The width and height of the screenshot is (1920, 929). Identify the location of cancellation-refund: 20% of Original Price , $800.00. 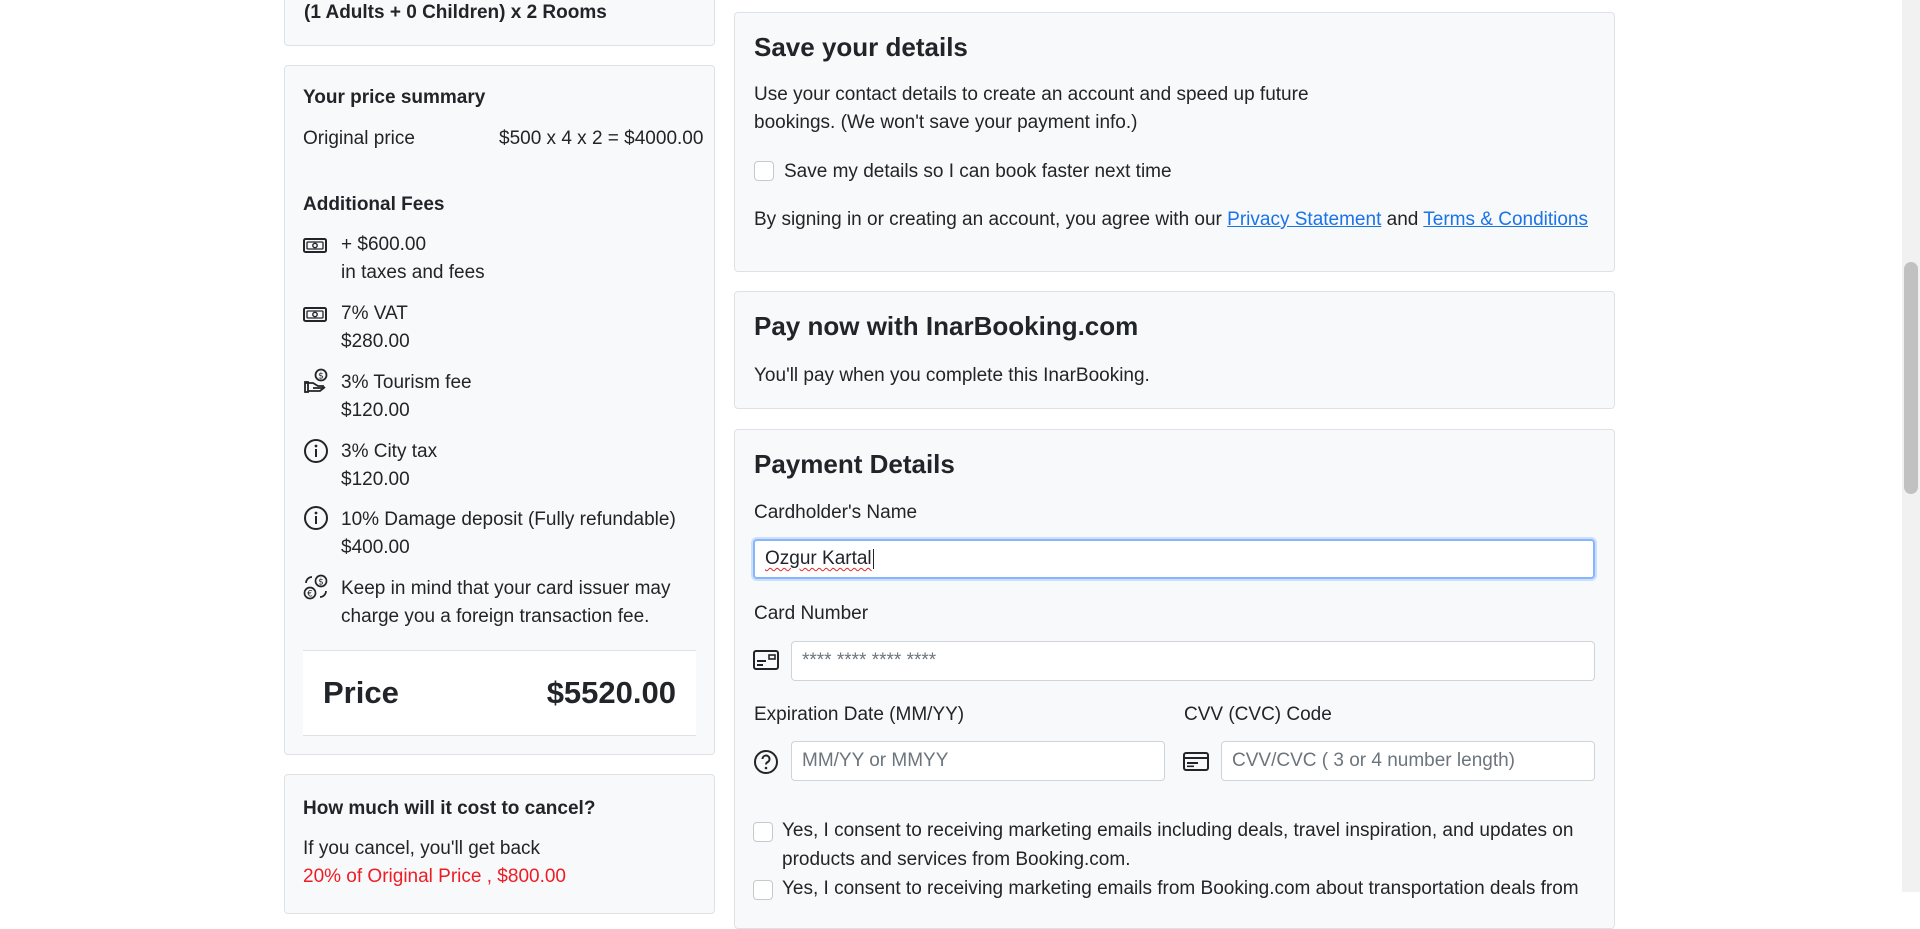
(434, 876).